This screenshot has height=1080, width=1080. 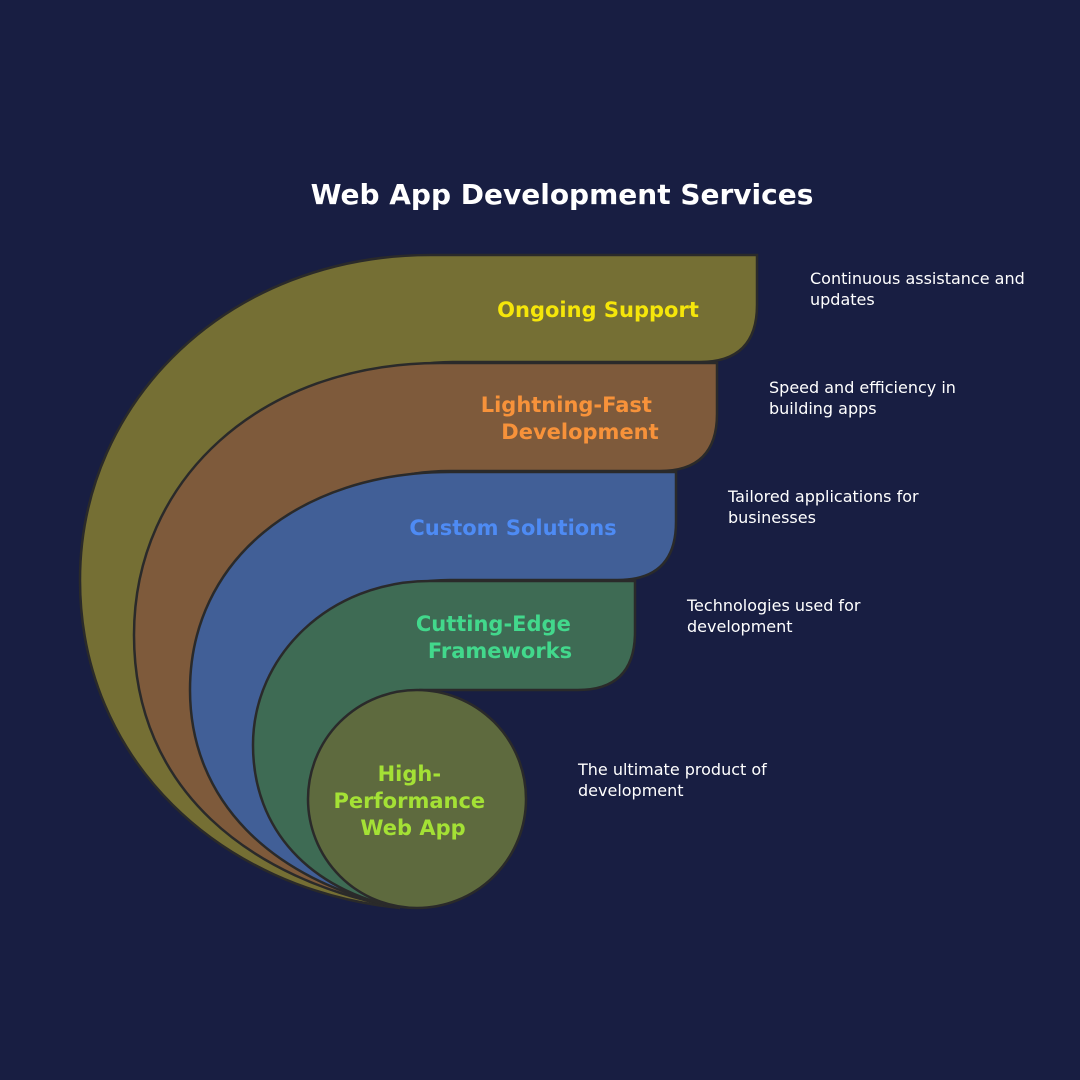 What do you see at coordinates (920, 289) in the screenshot?
I see `description-ongoing-support: Continuous assistance and updates` at bounding box center [920, 289].